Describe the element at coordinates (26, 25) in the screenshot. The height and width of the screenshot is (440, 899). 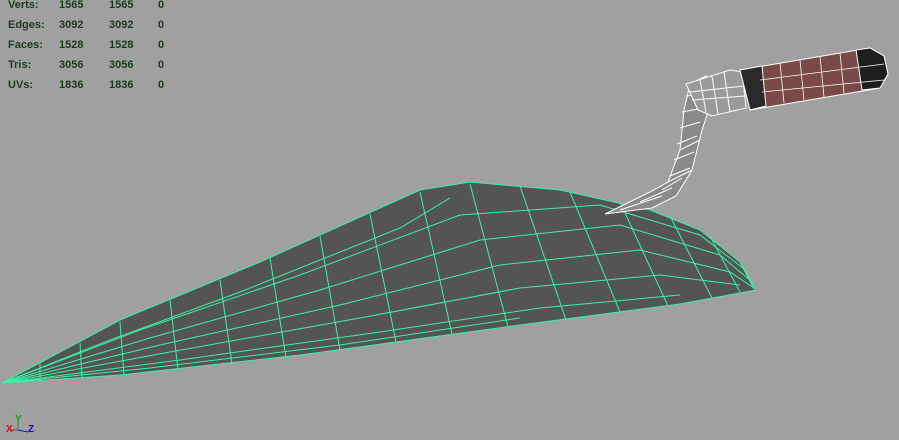
I see `hud-label: Edges:` at that location.